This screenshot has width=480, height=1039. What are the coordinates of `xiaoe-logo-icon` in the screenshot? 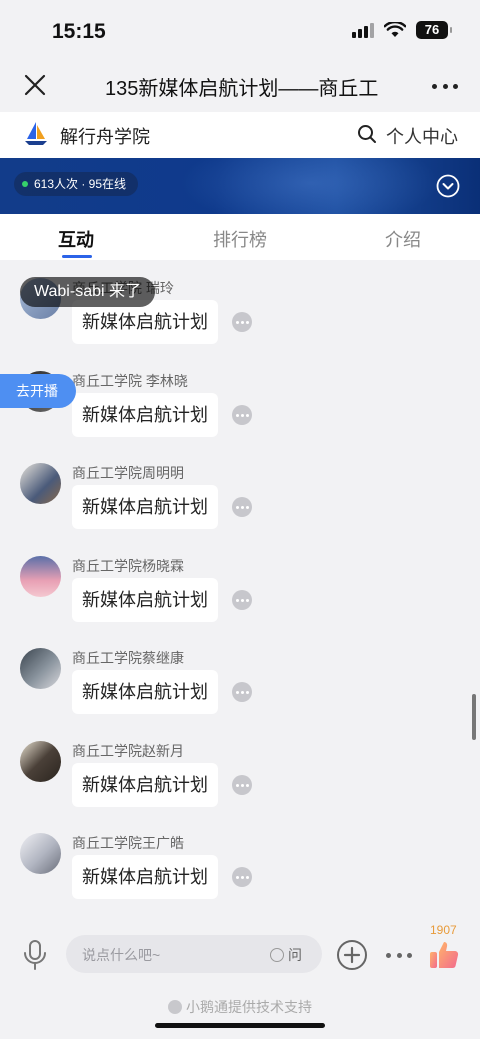 It's located at (175, 1007).